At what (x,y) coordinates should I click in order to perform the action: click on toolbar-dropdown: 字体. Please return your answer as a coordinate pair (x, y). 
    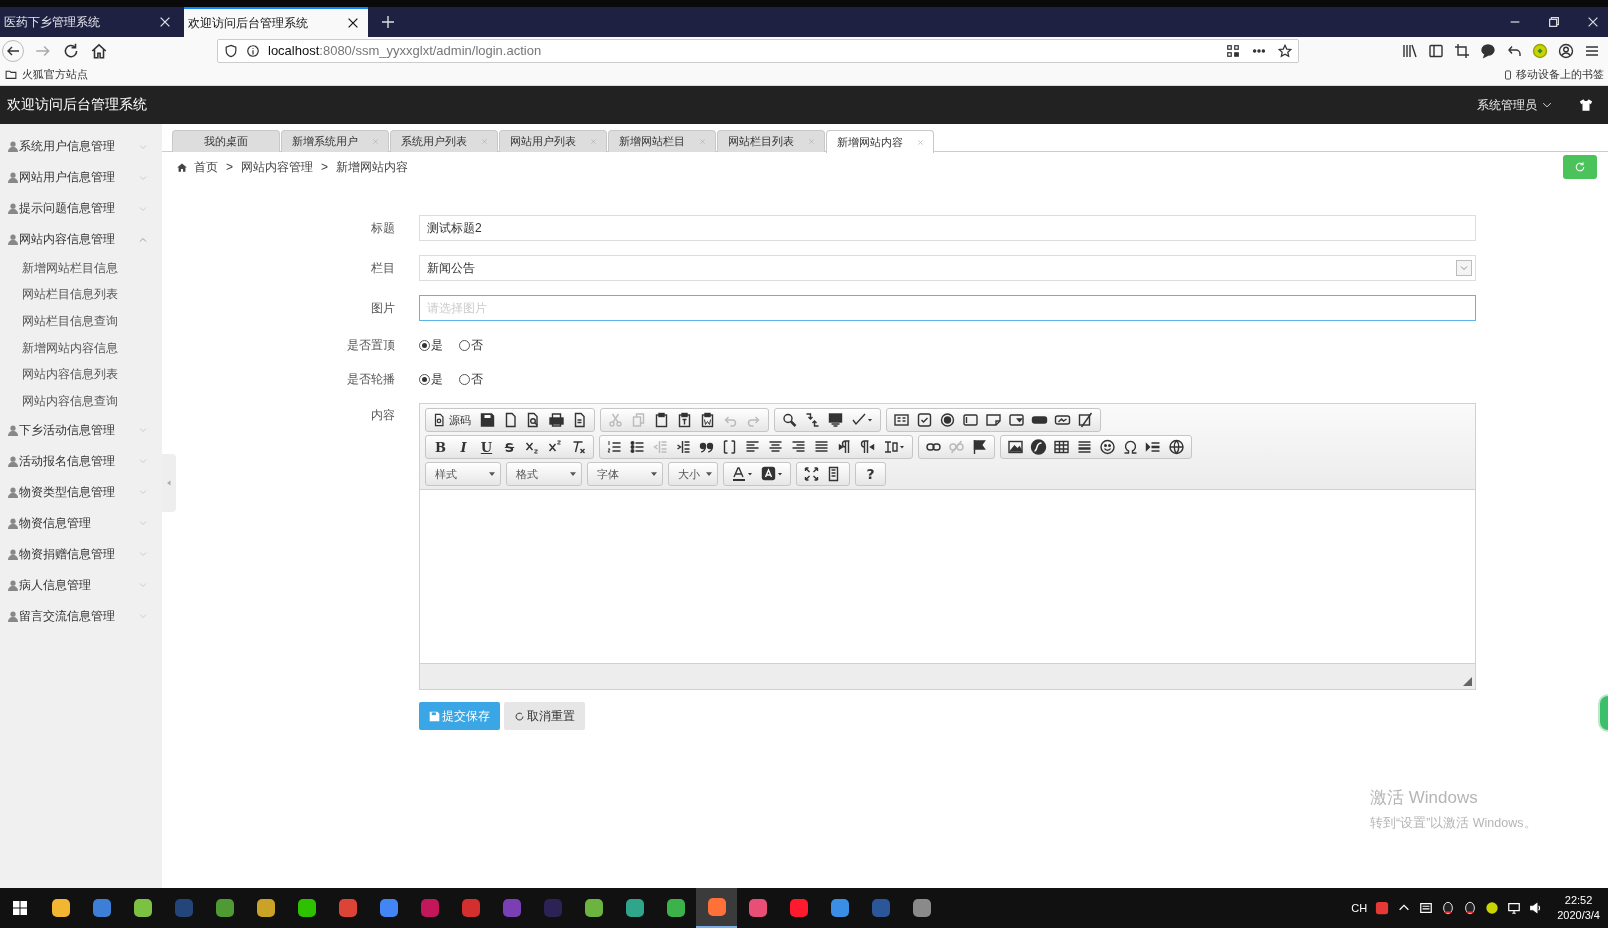
    Looking at the image, I should click on (625, 474).